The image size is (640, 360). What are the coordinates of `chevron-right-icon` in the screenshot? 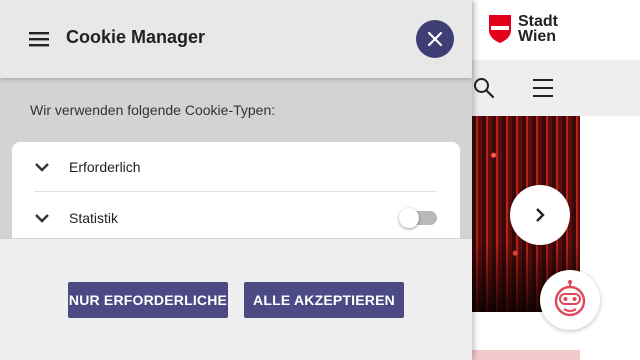 It's located at (540, 215).